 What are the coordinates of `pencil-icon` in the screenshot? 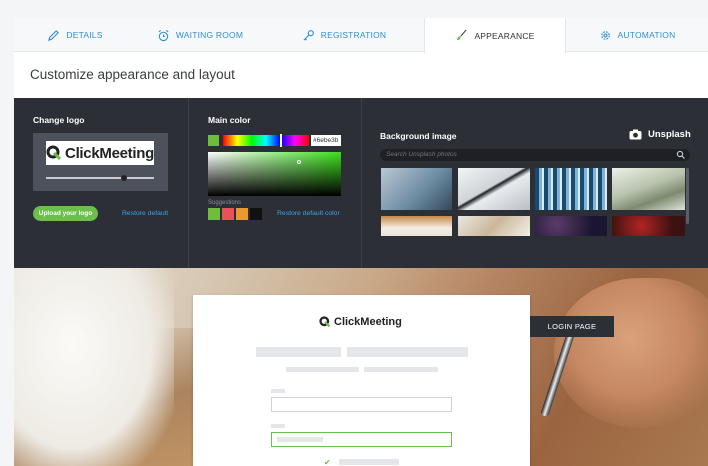 It's located at (54, 35).